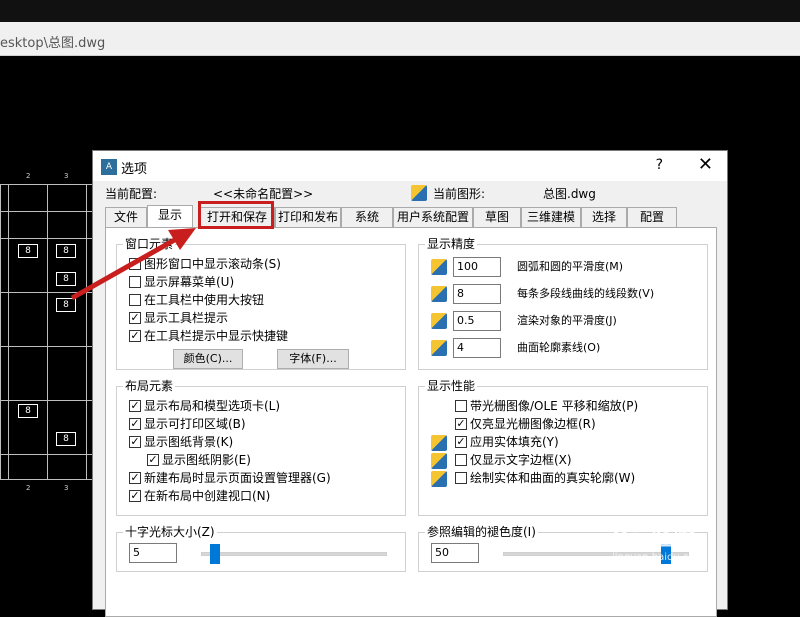 The height and width of the screenshot is (617, 800). I want to click on watermark: Bai经验 jingyan.baidu.com, so click(658, 541).